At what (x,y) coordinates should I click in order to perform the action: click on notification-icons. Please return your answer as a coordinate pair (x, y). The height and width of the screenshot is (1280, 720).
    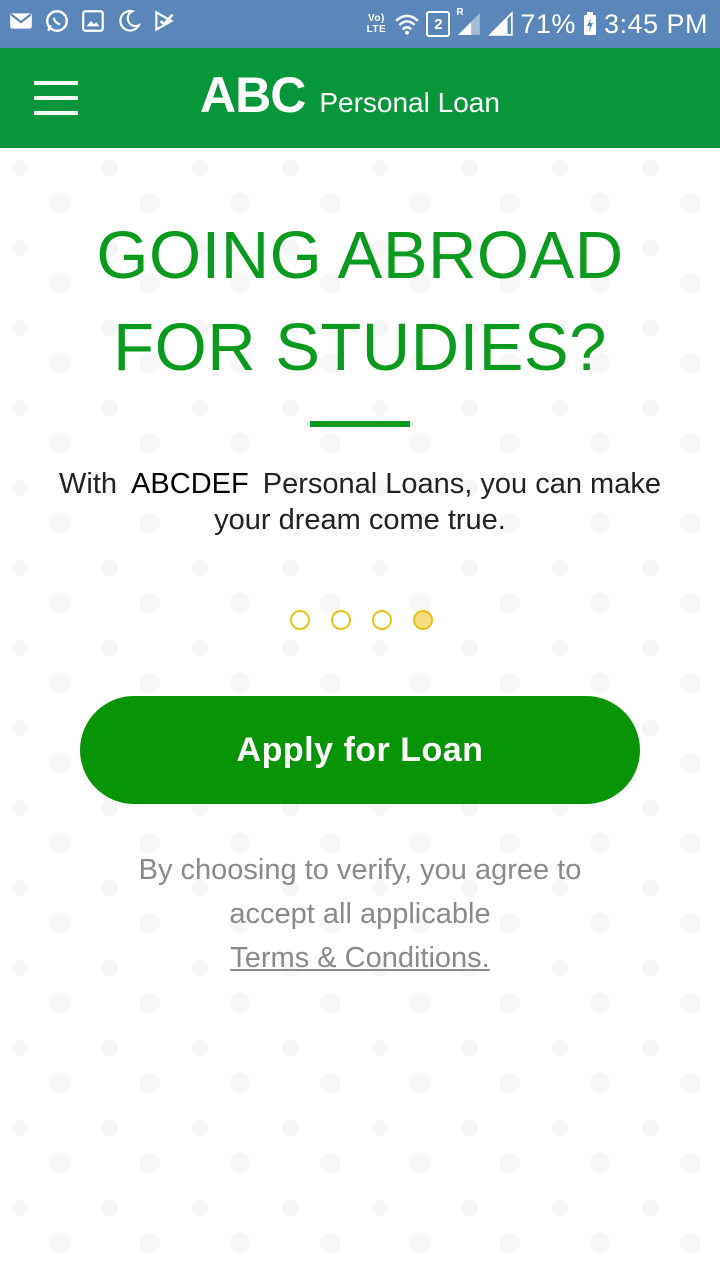
    Looking at the image, I should click on (93, 21).